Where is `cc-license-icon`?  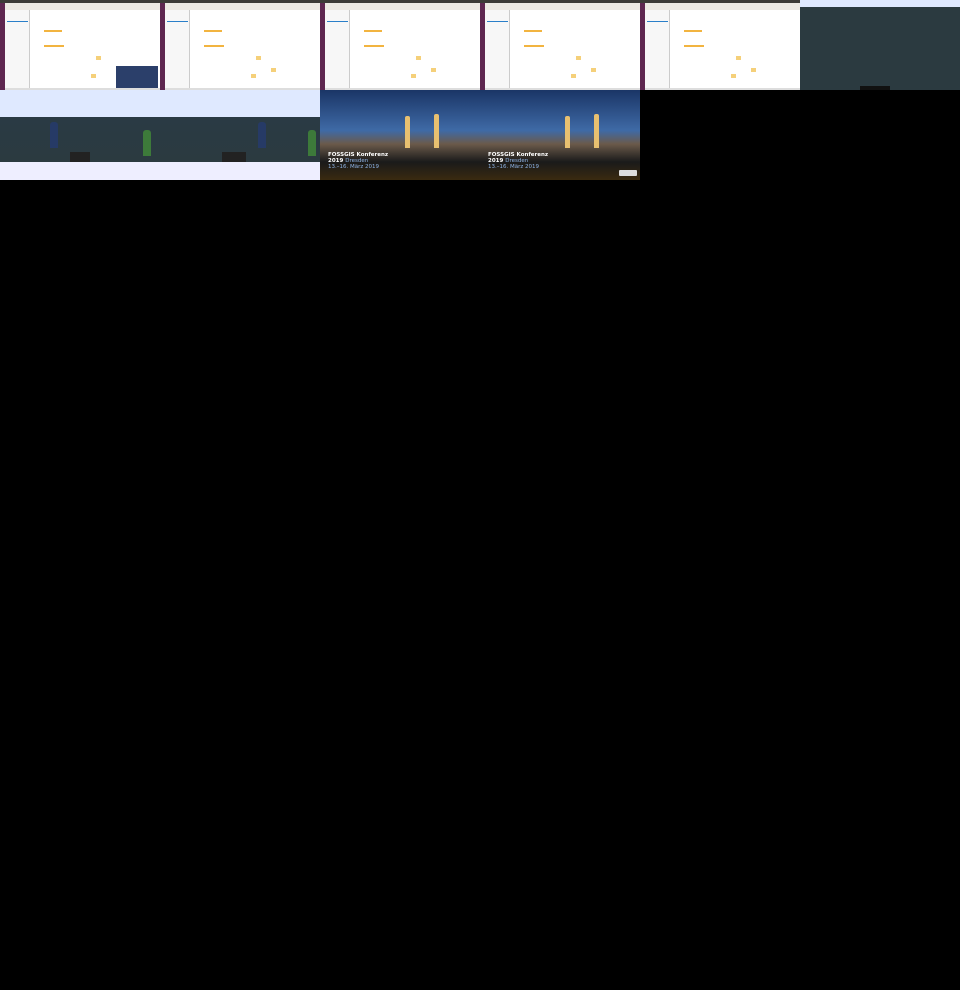
cc-license-icon is located at coordinates (628, 173).